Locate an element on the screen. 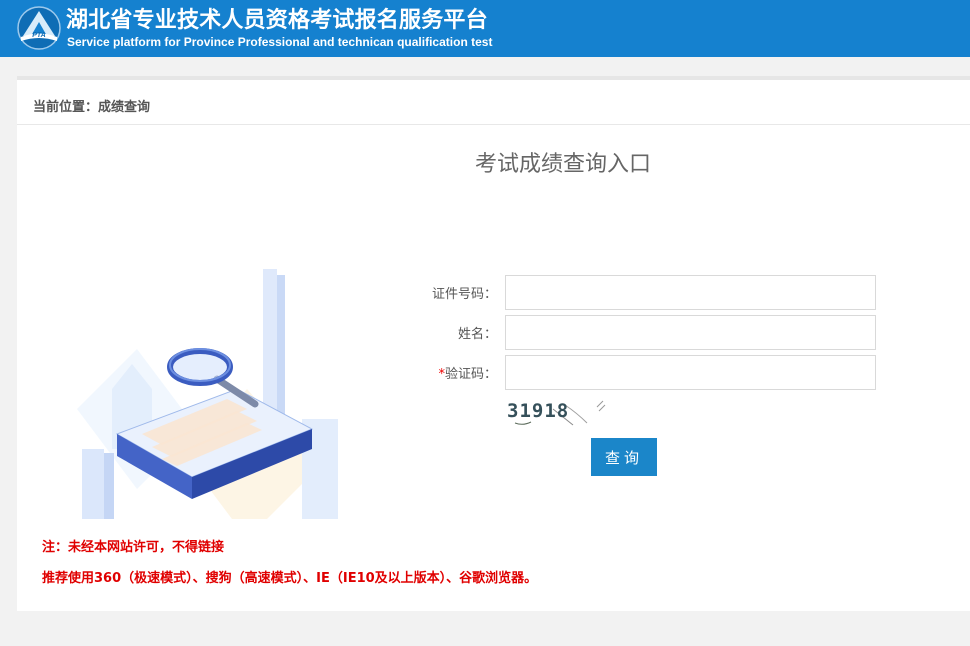 The image size is (970, 646). id-number-label: 证件号码： is located at coordinates (464, 294).